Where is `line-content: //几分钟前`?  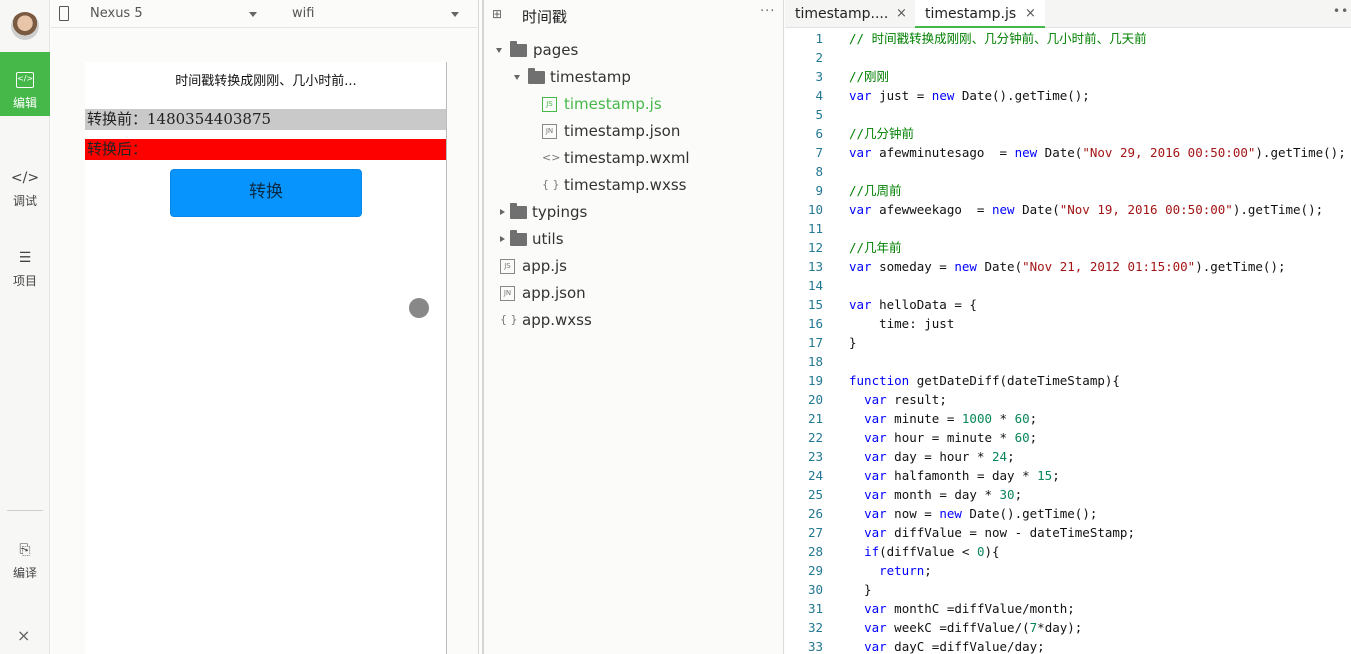 line-content: //几分钟前 is located at coordinates (882, 133).